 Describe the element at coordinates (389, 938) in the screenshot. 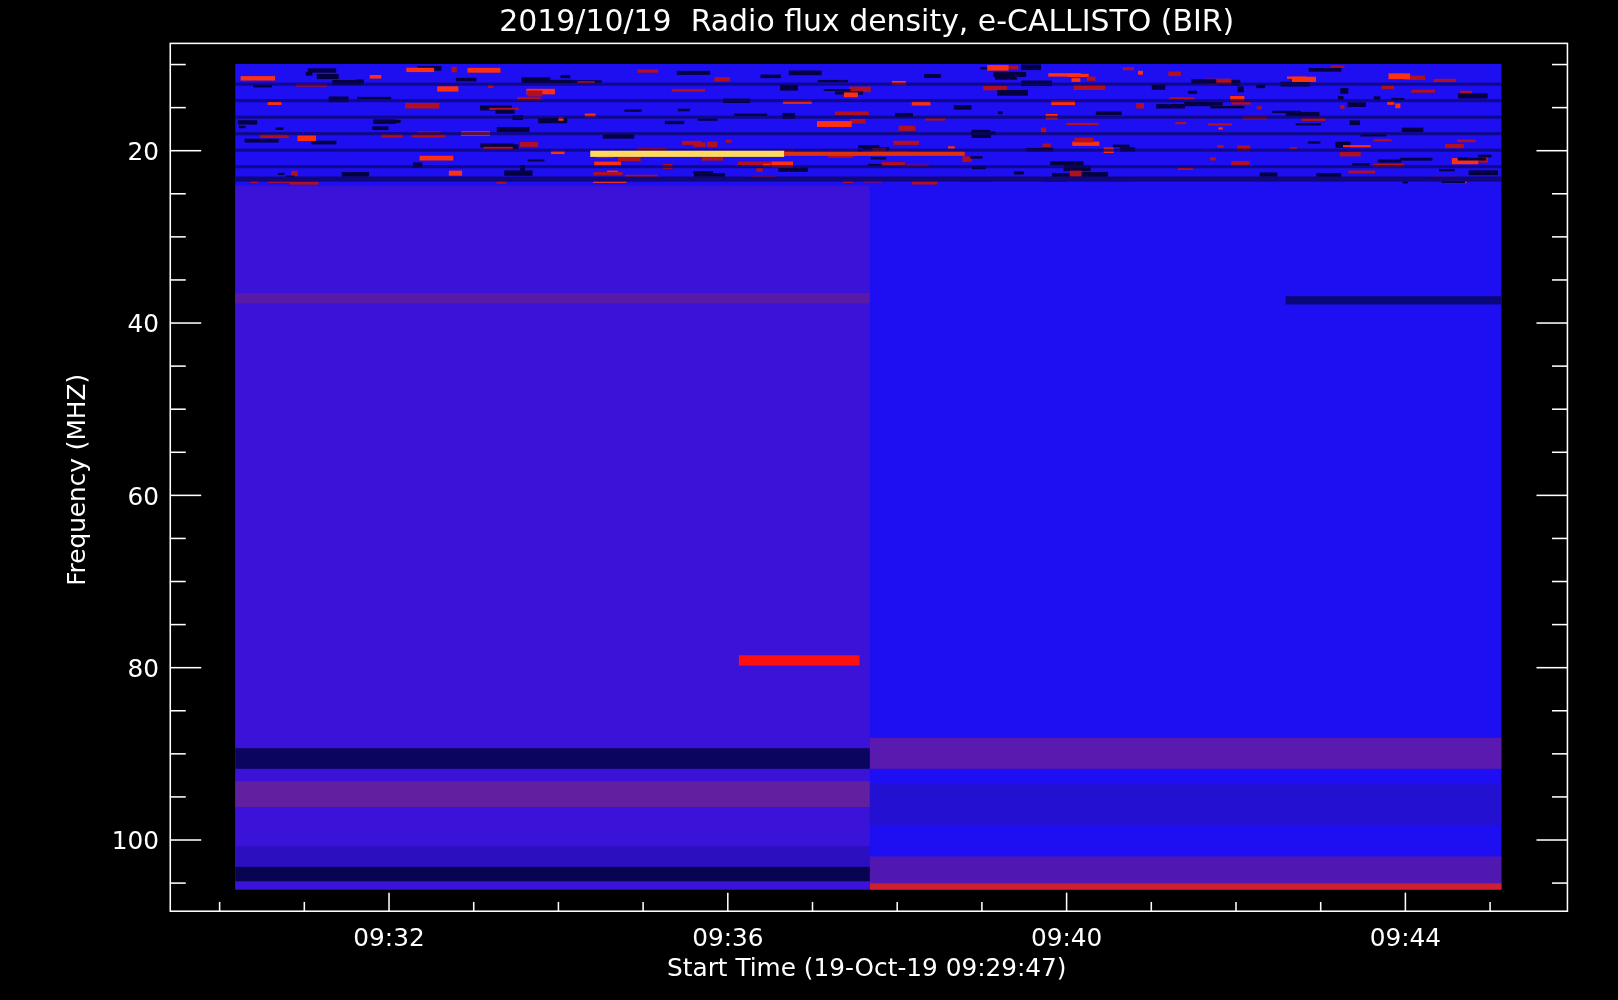

I see `axis-tick-label: 09:32` at that location.